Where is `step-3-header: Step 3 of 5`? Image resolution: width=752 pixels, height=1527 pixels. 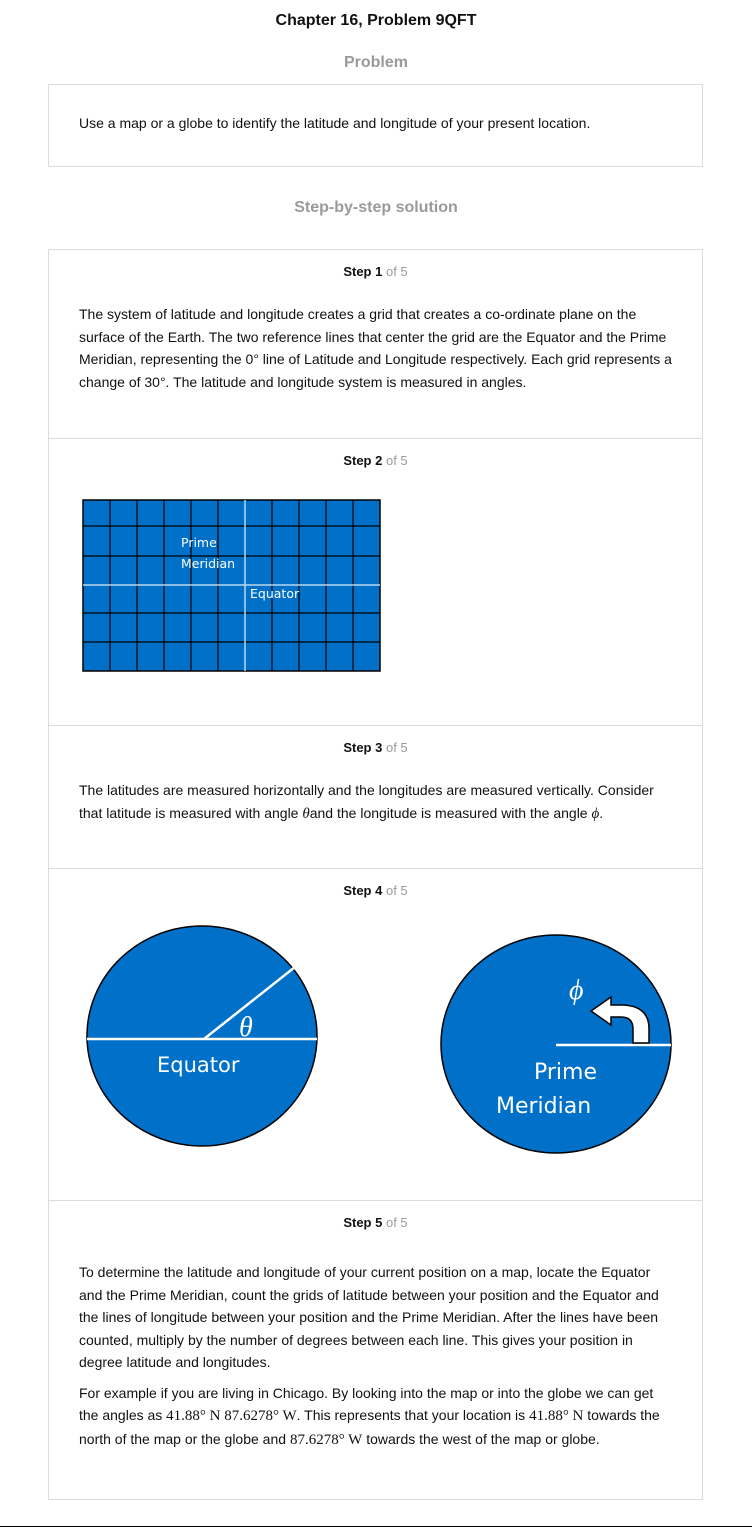 step-3-header: Step 3 of 5 is located at coordinates (375, 747).